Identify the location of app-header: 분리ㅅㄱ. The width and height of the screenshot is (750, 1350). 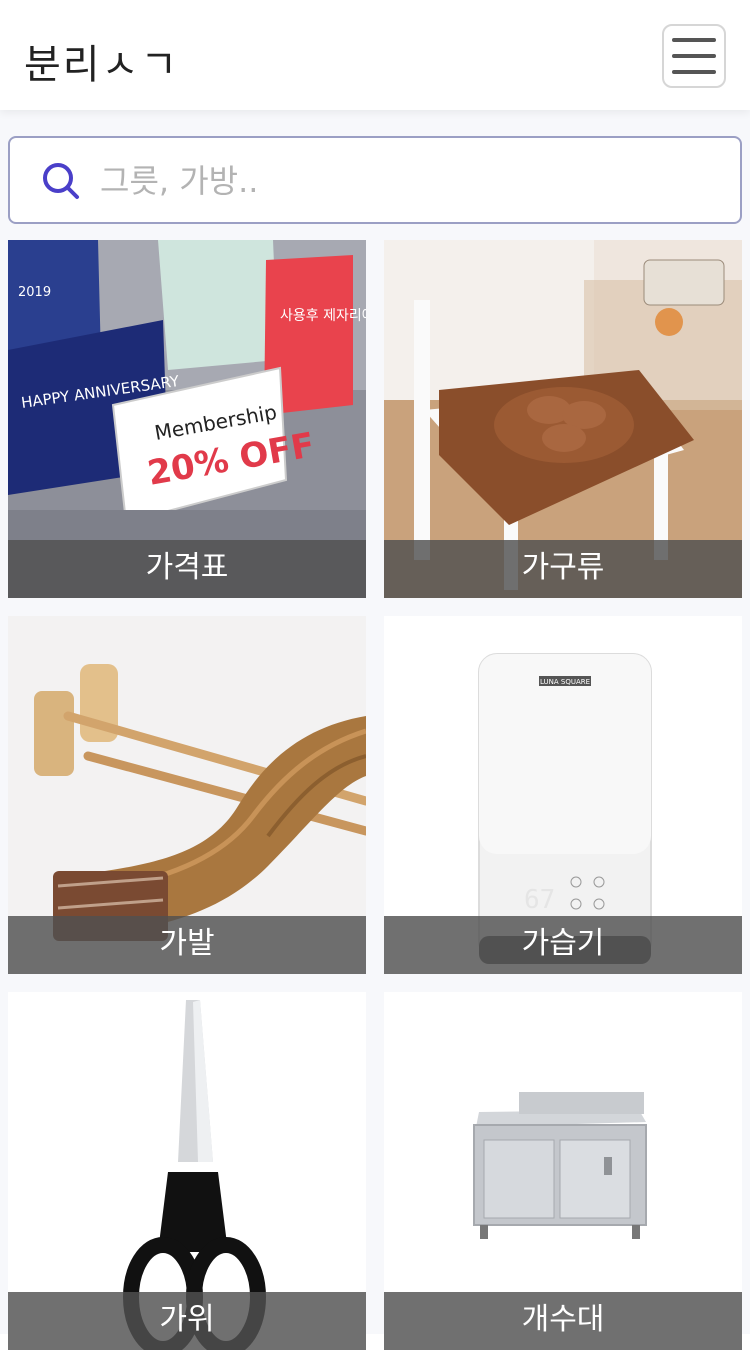
(375, 55).